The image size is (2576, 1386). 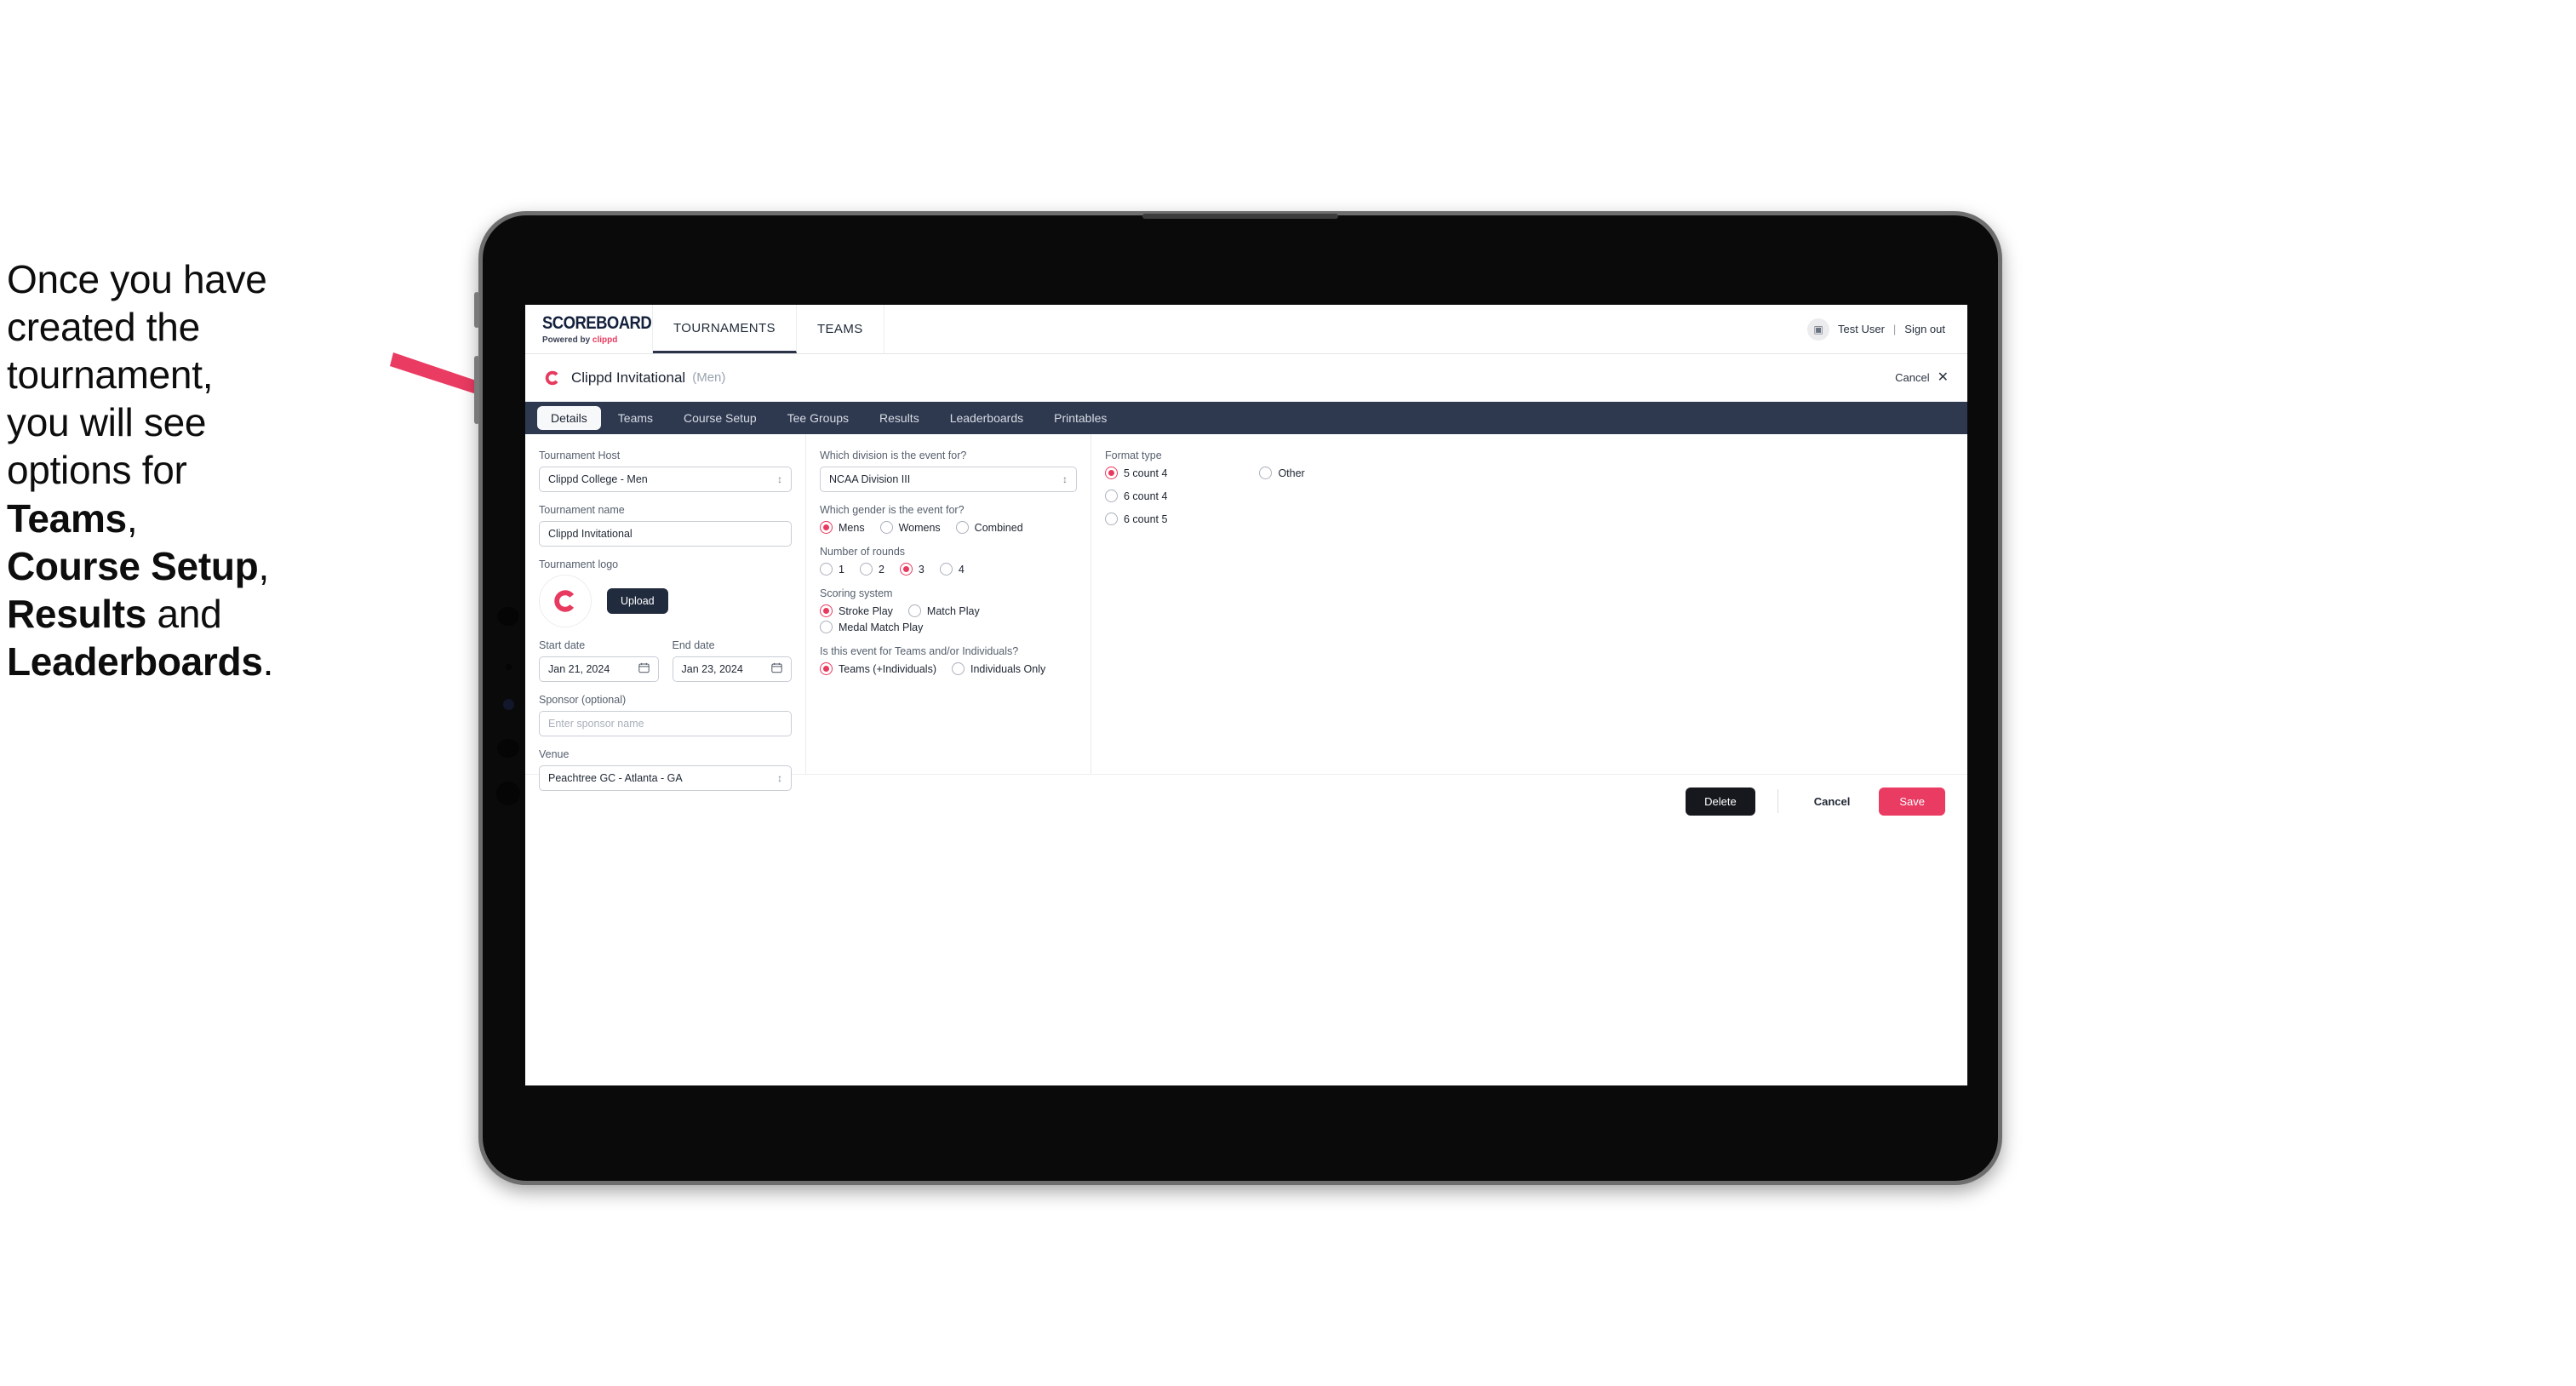 I want to click on radio-scoring-match-play: Match Play, so click(x=944, y=610).